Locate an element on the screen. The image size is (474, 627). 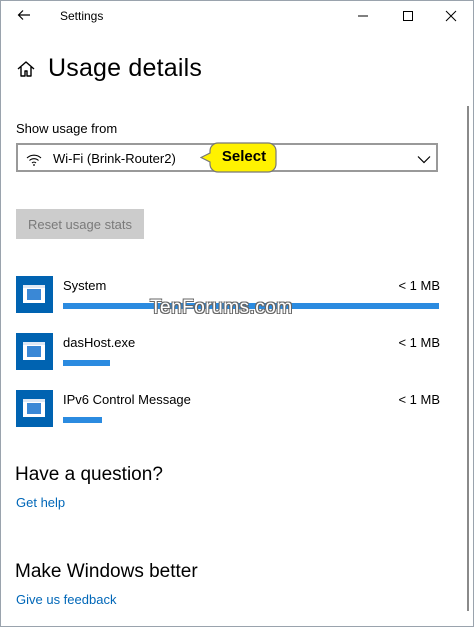
app-row-ipv6: IPv6 Control Message < 1 MB is located at coordinates (228, 410).